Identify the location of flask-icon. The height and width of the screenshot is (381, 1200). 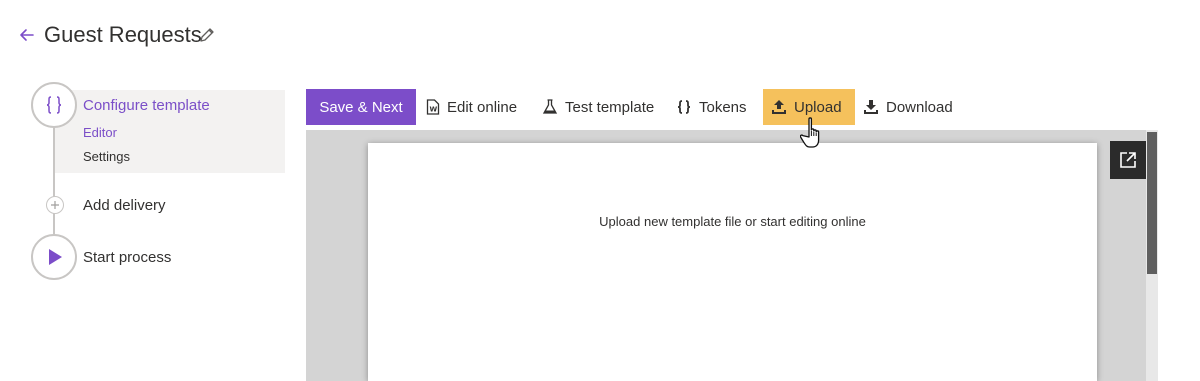
(550, 106).